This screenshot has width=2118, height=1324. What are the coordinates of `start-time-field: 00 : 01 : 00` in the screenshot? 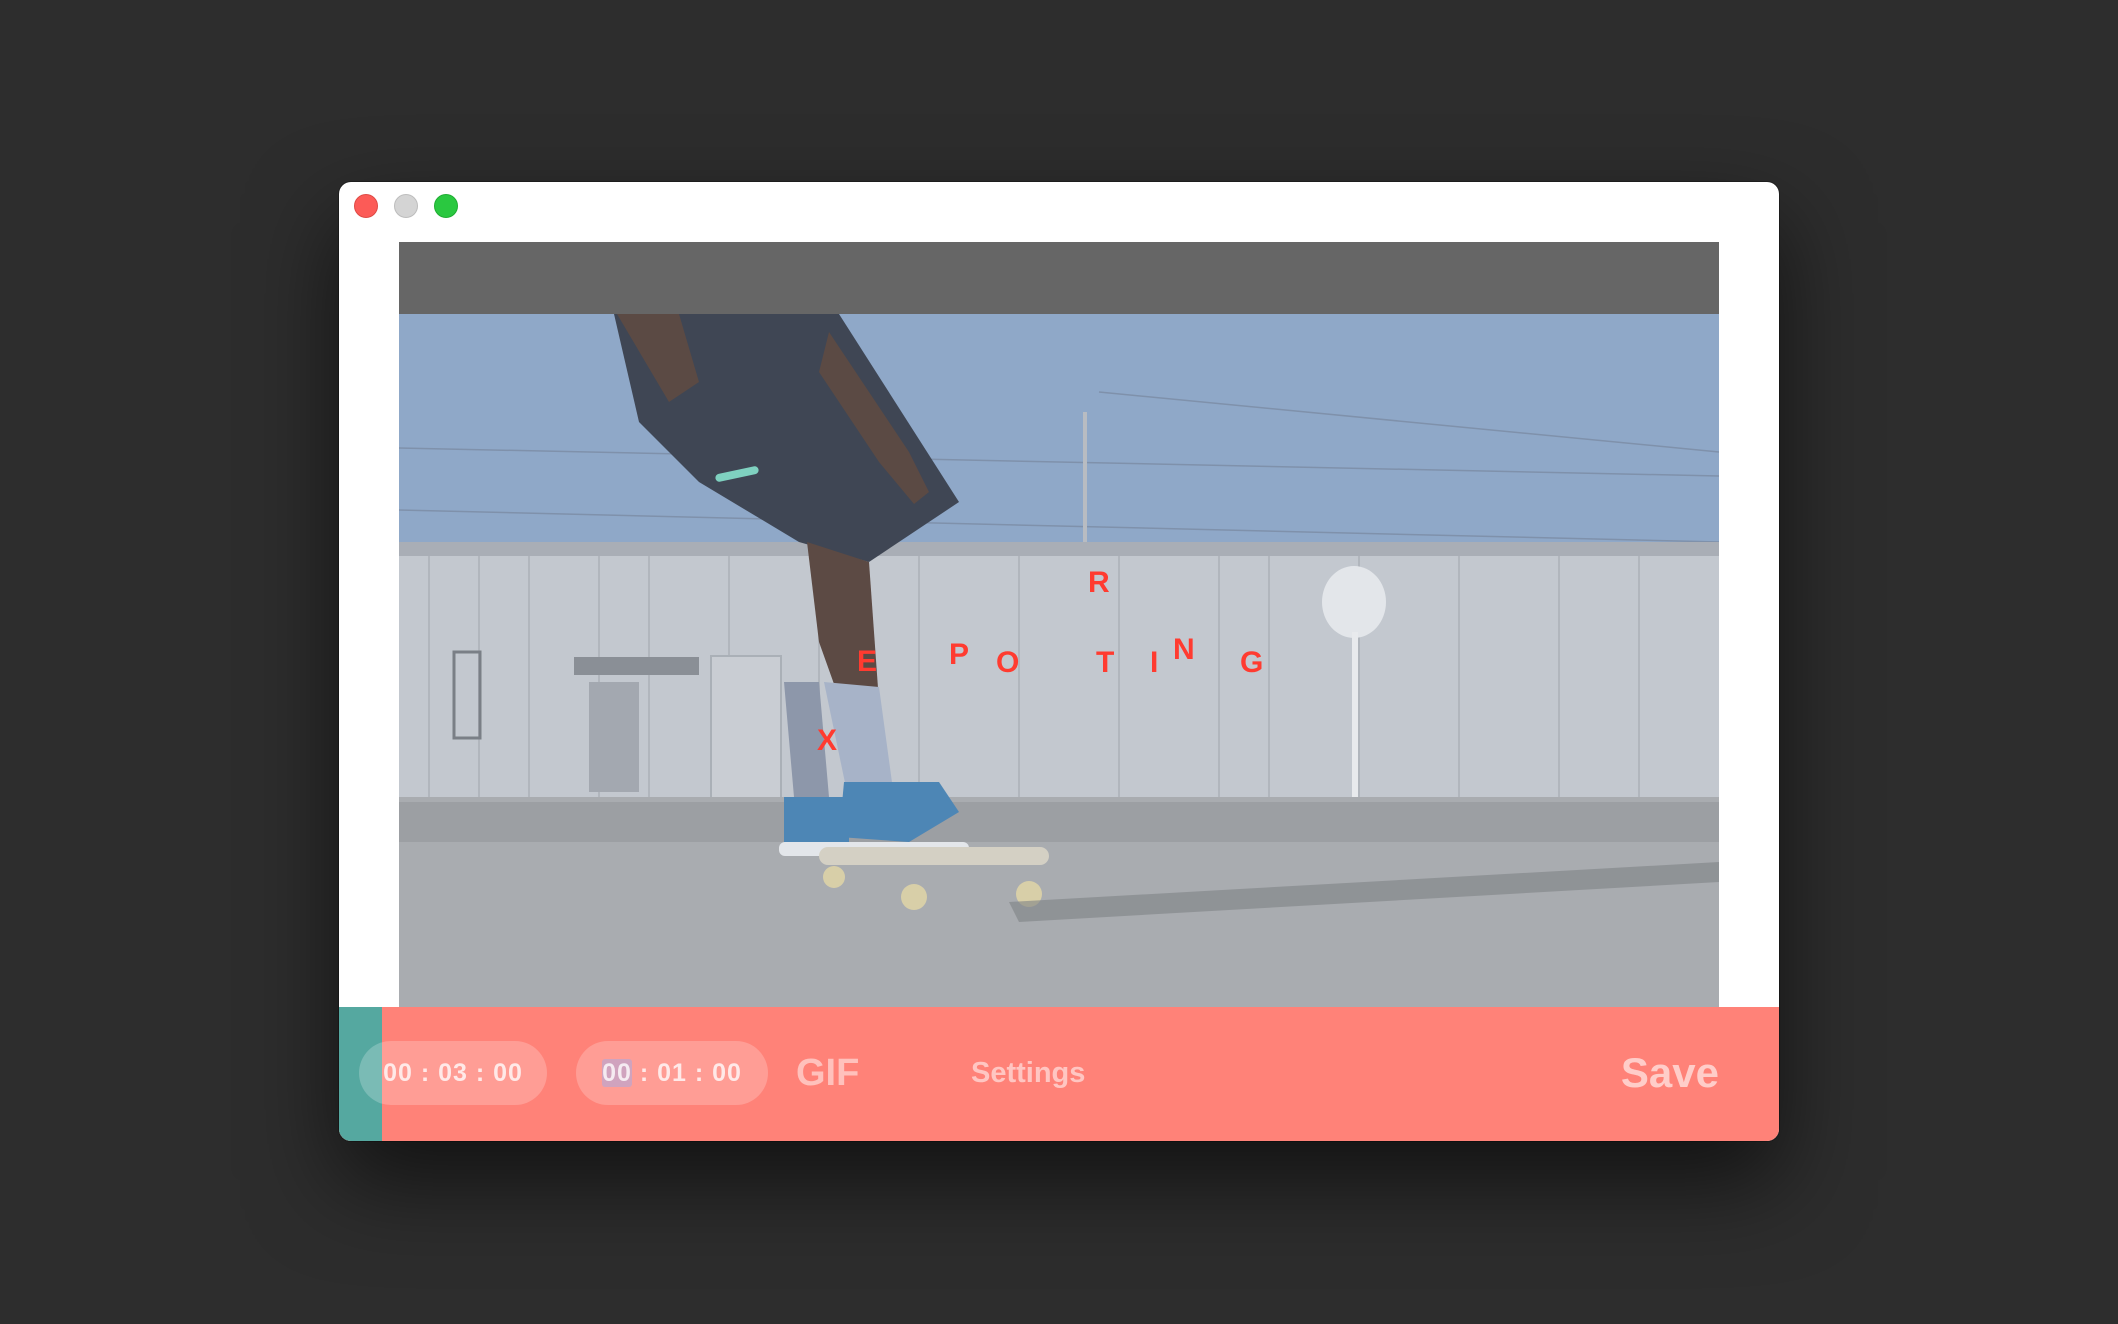 It's located at (672, 1073).